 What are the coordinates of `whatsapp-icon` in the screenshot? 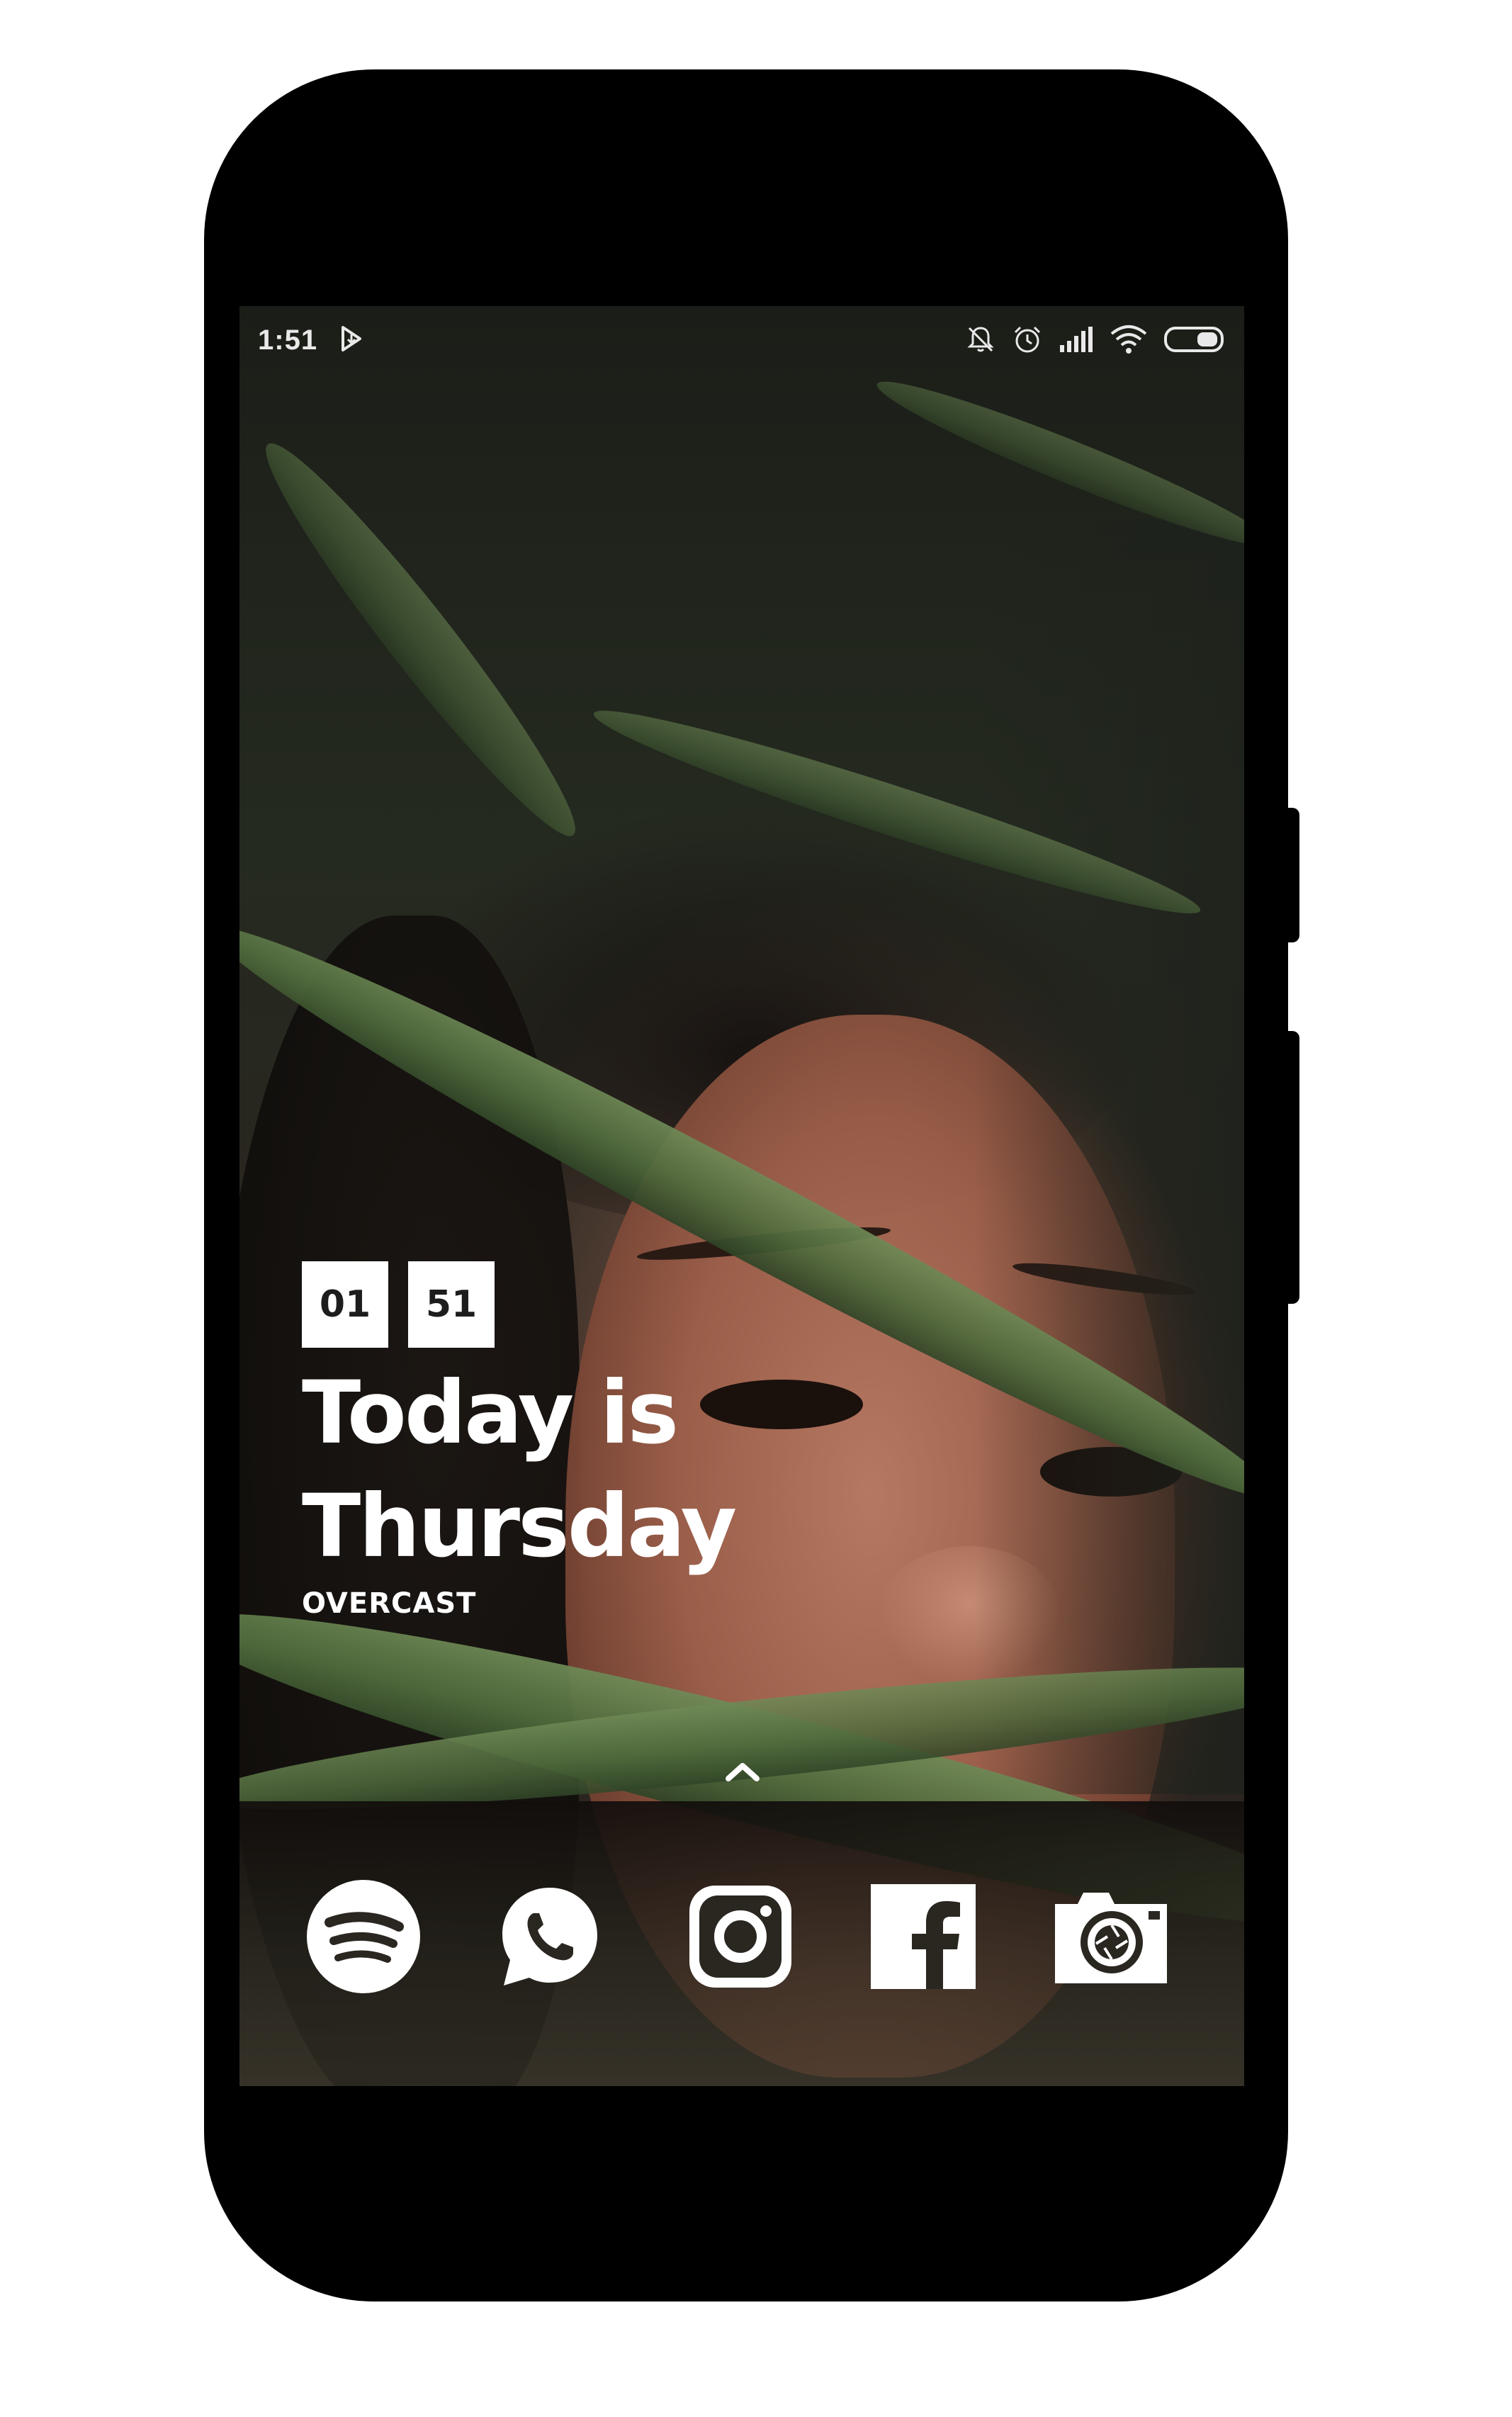 It's located at (549, 1936).